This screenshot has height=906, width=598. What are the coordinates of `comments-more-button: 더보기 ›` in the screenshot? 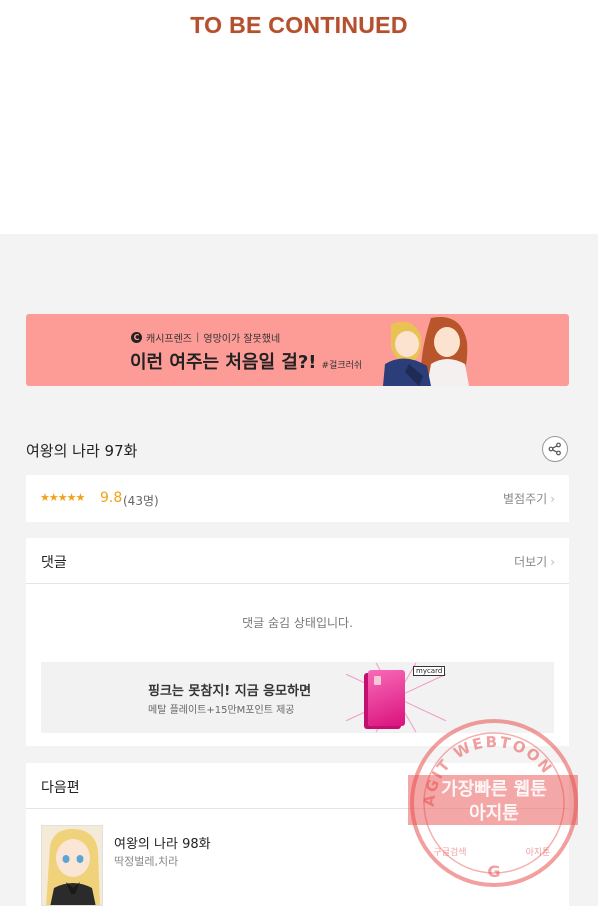 It's located at (534, 561).